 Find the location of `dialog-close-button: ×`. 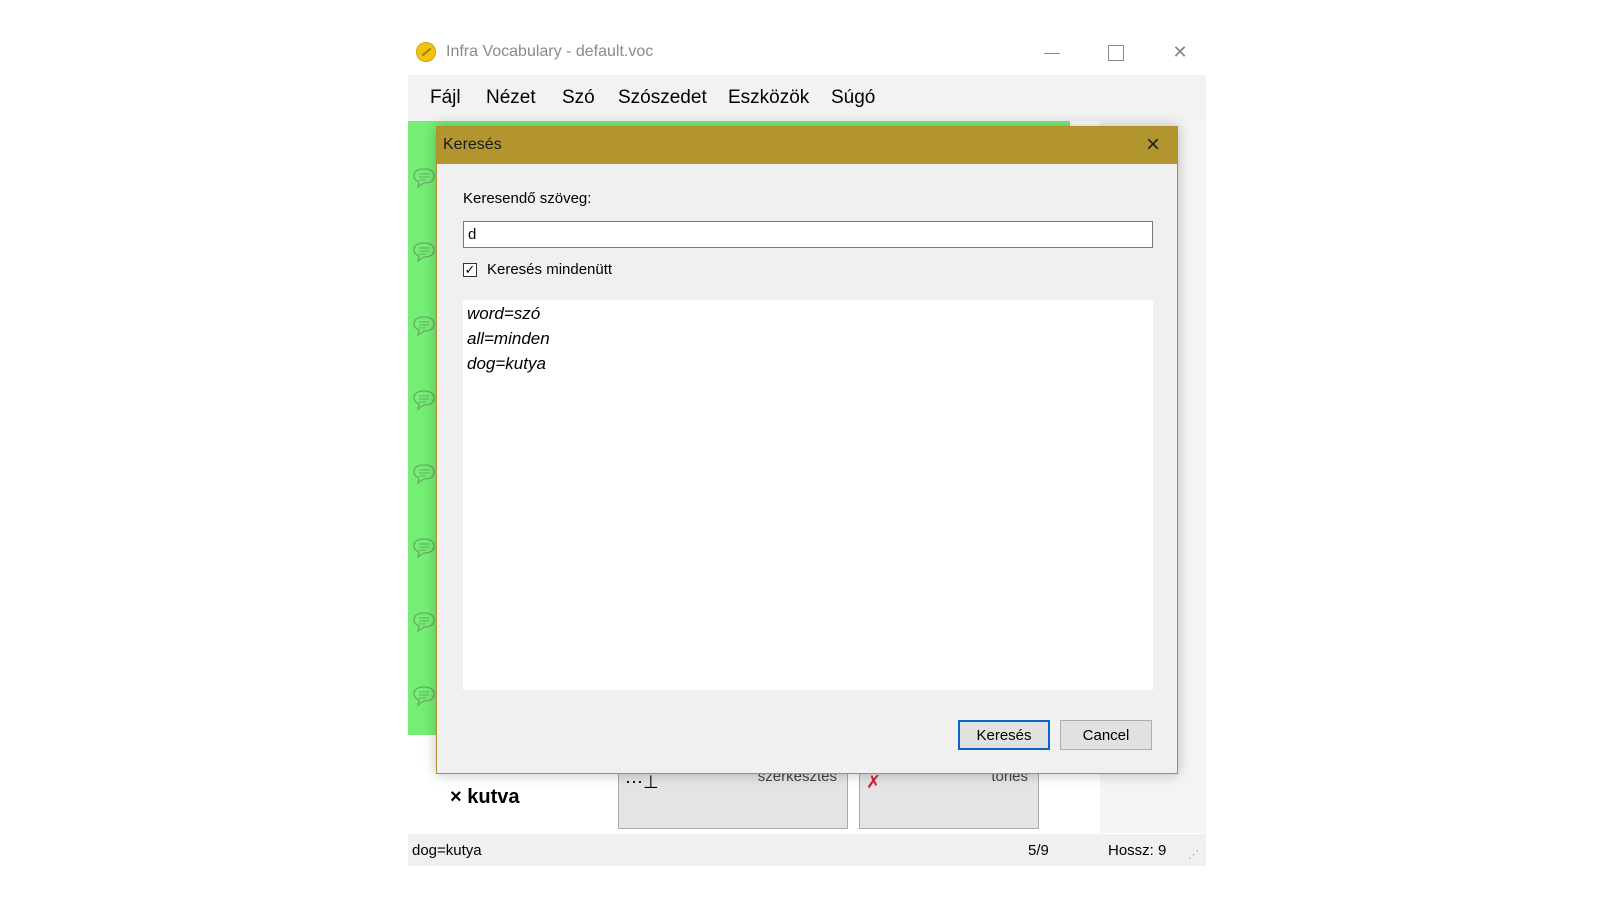

dialog-close-button: × is located at coordinates (1153, 145).